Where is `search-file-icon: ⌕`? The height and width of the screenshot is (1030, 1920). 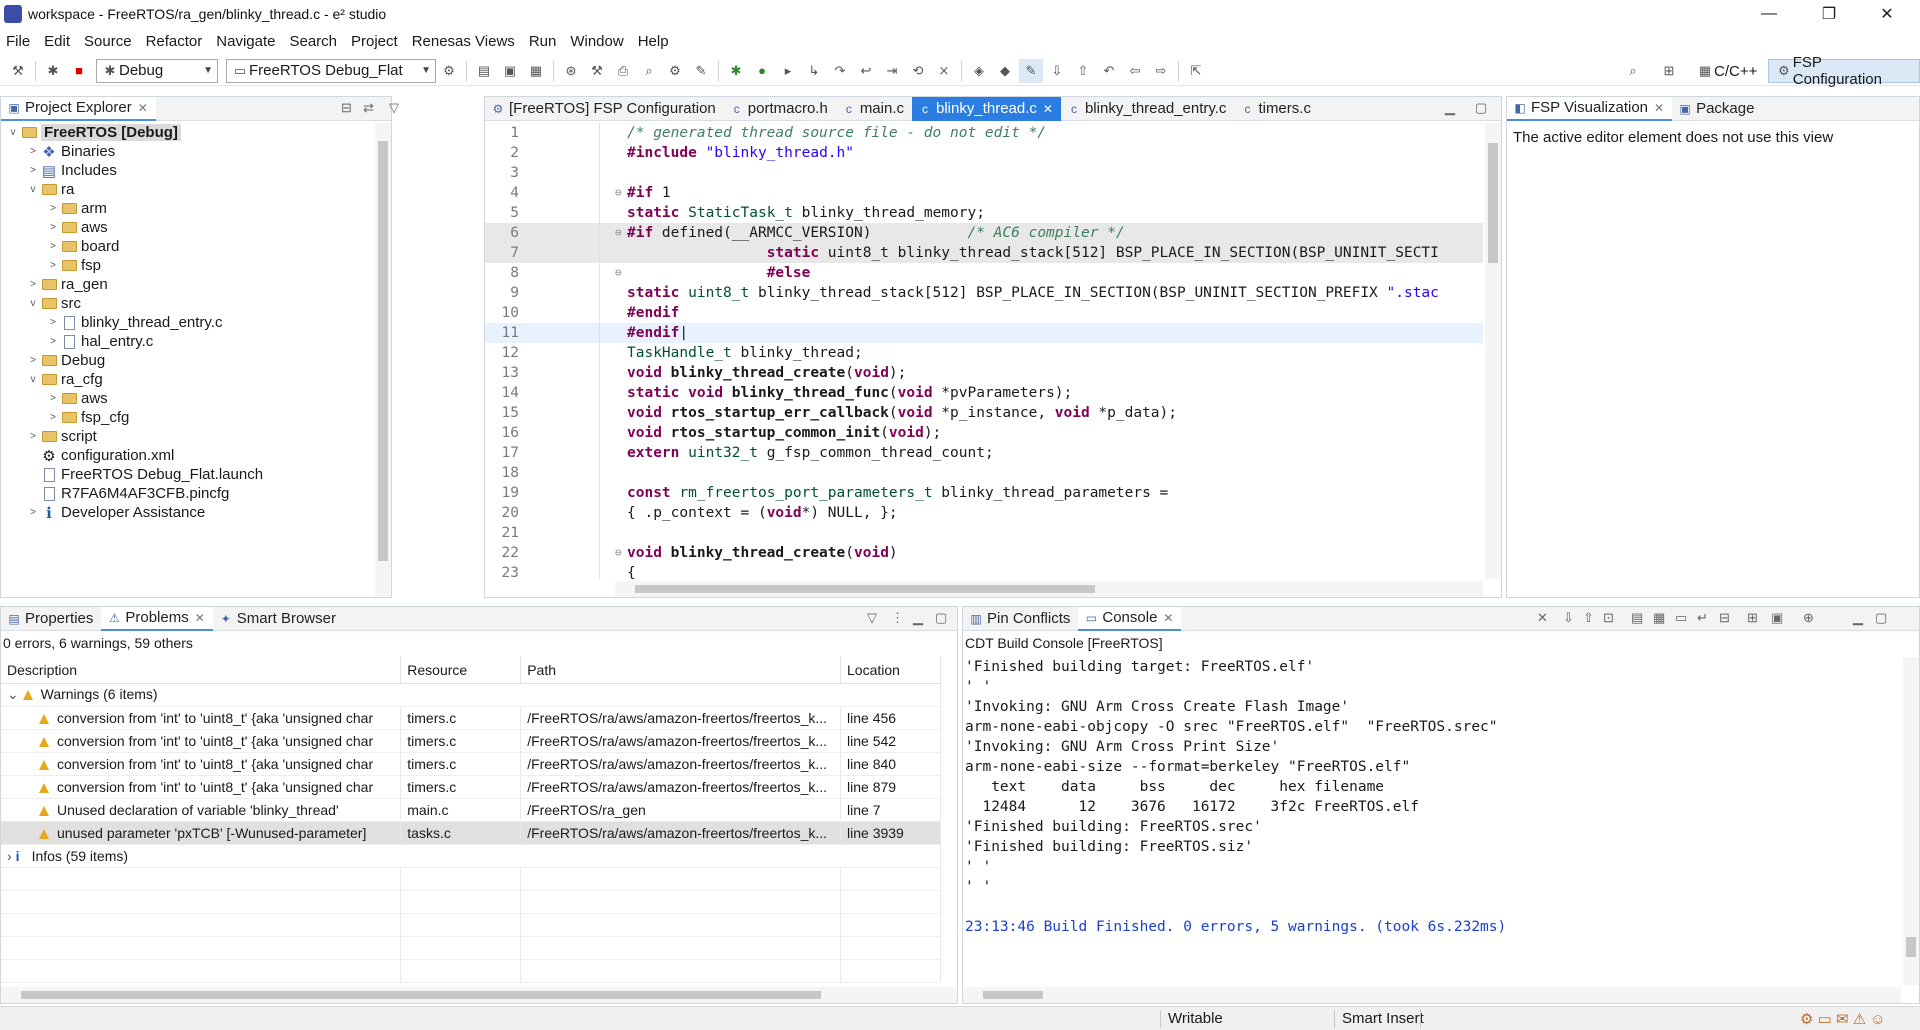
search-file-icon: ⌕ is located at coordinates (649, 71).